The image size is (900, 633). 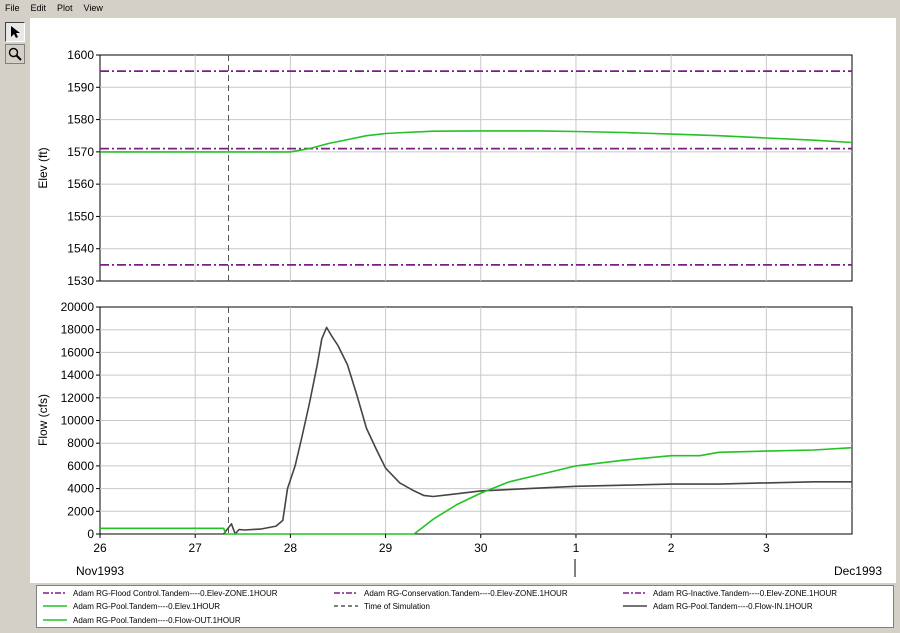 I want to click on legend-label: Adam RG-Pool.Tandem----0.Flow-IN.1HOUR, so click(x=733, y=606).